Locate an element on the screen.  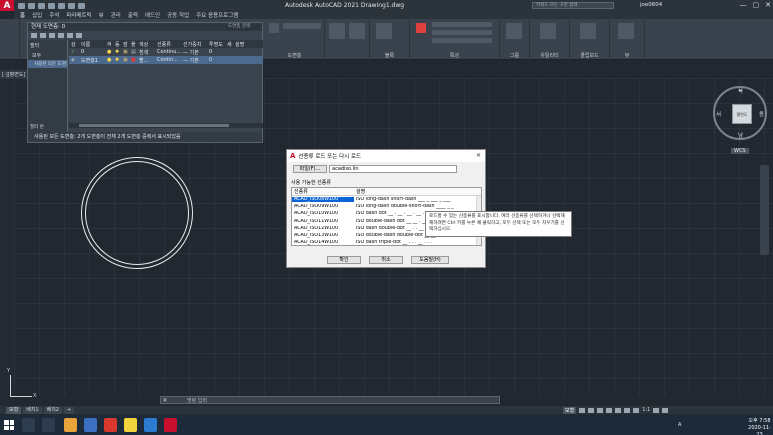
layer-transparency: 0 is located at coordinates (216, 60).